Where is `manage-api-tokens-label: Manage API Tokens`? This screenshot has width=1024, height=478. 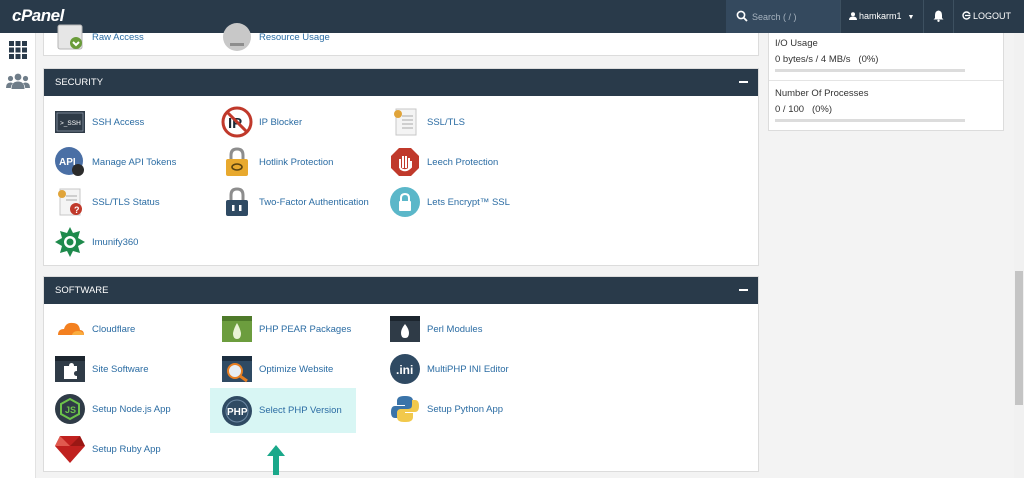 manage-api-tokens-label: Manage API Tokens is located at coordinates (134, 162).